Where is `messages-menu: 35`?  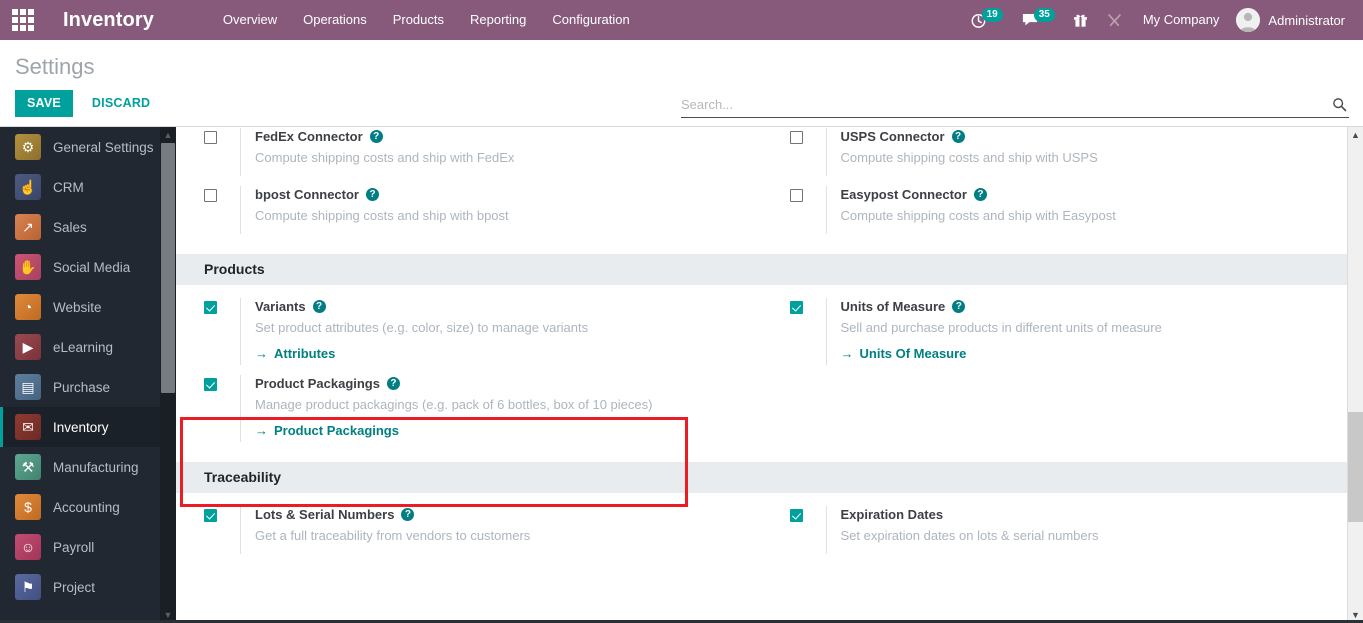 messages-menu: 35 is located at coordinates (1038, 20).